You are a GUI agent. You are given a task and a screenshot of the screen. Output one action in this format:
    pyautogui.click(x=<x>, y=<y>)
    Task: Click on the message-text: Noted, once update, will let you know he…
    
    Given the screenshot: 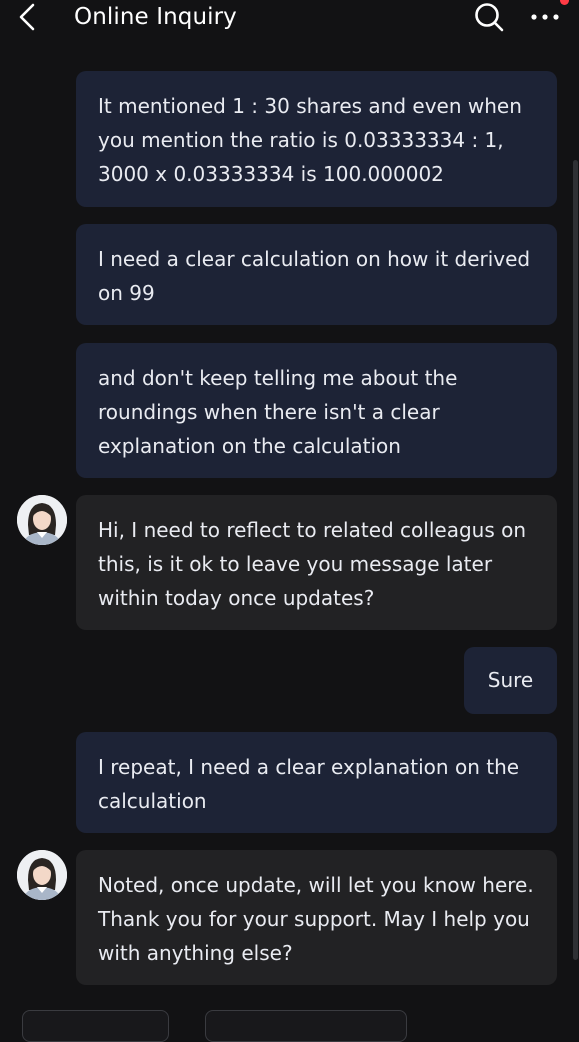 What is the action you would take?
    pyautogui.click(x=316, y=919)
    